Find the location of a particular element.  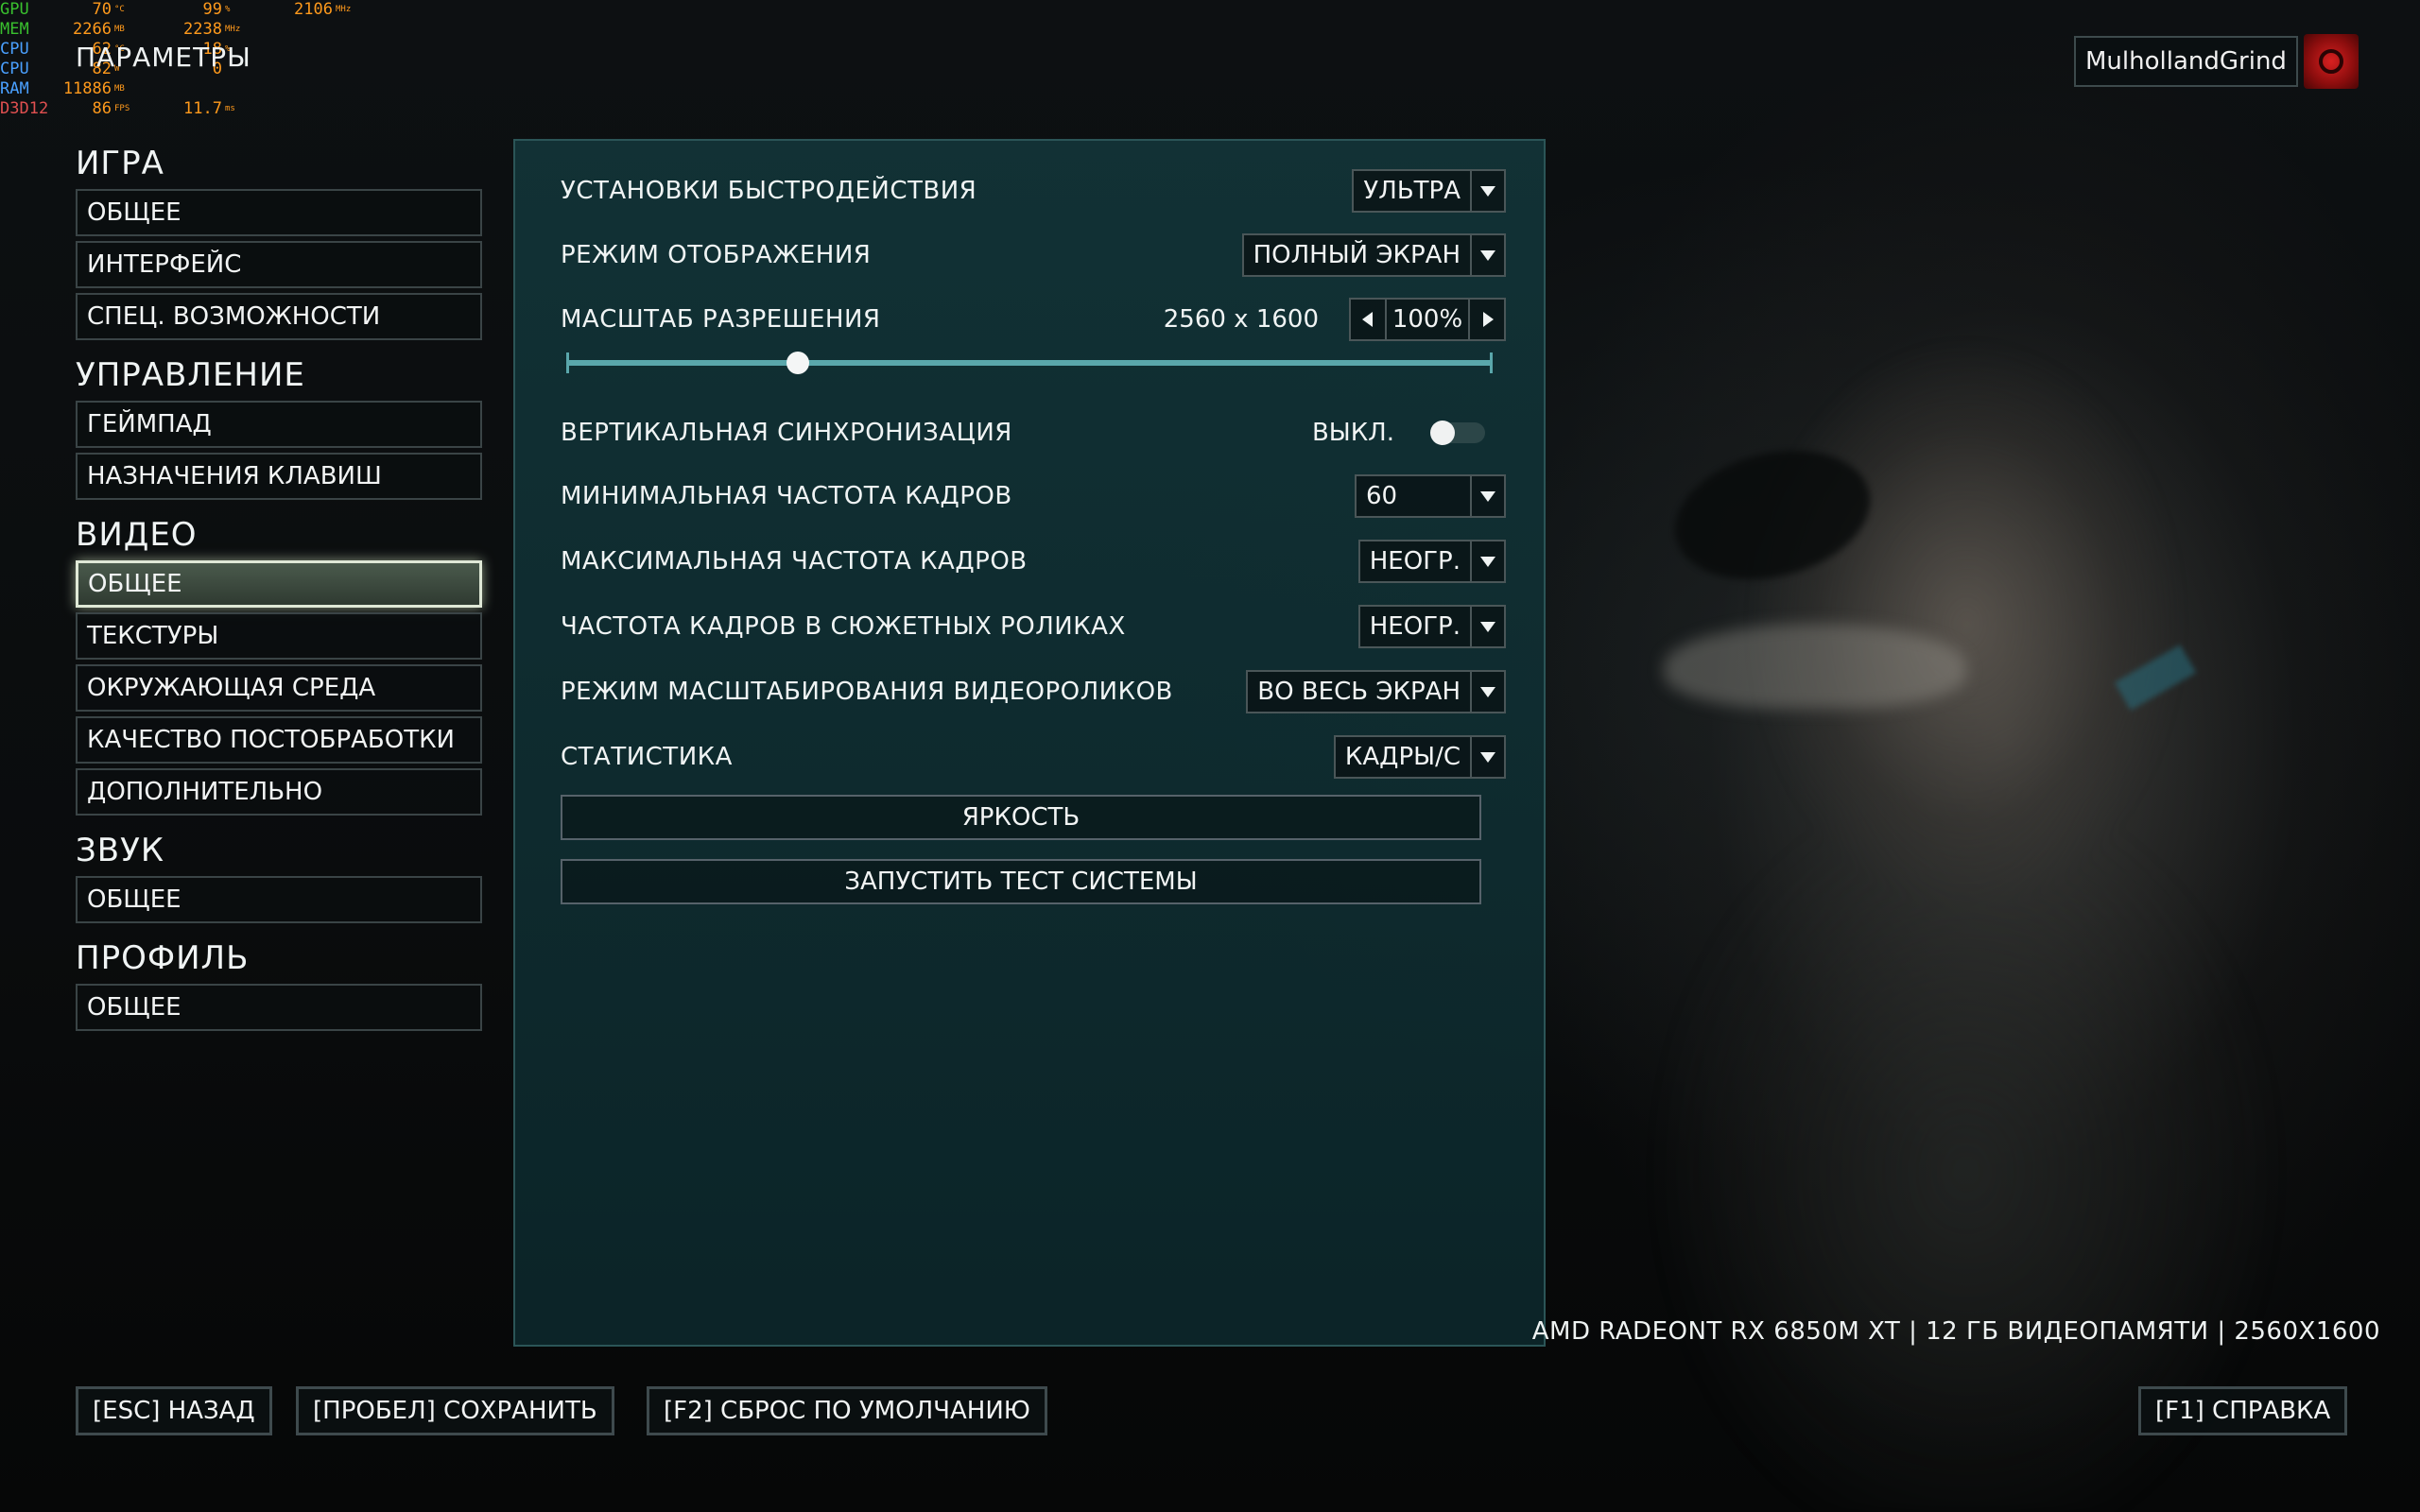

nav-item: ГЕЙМПАД is located at coordinates (279, 424).